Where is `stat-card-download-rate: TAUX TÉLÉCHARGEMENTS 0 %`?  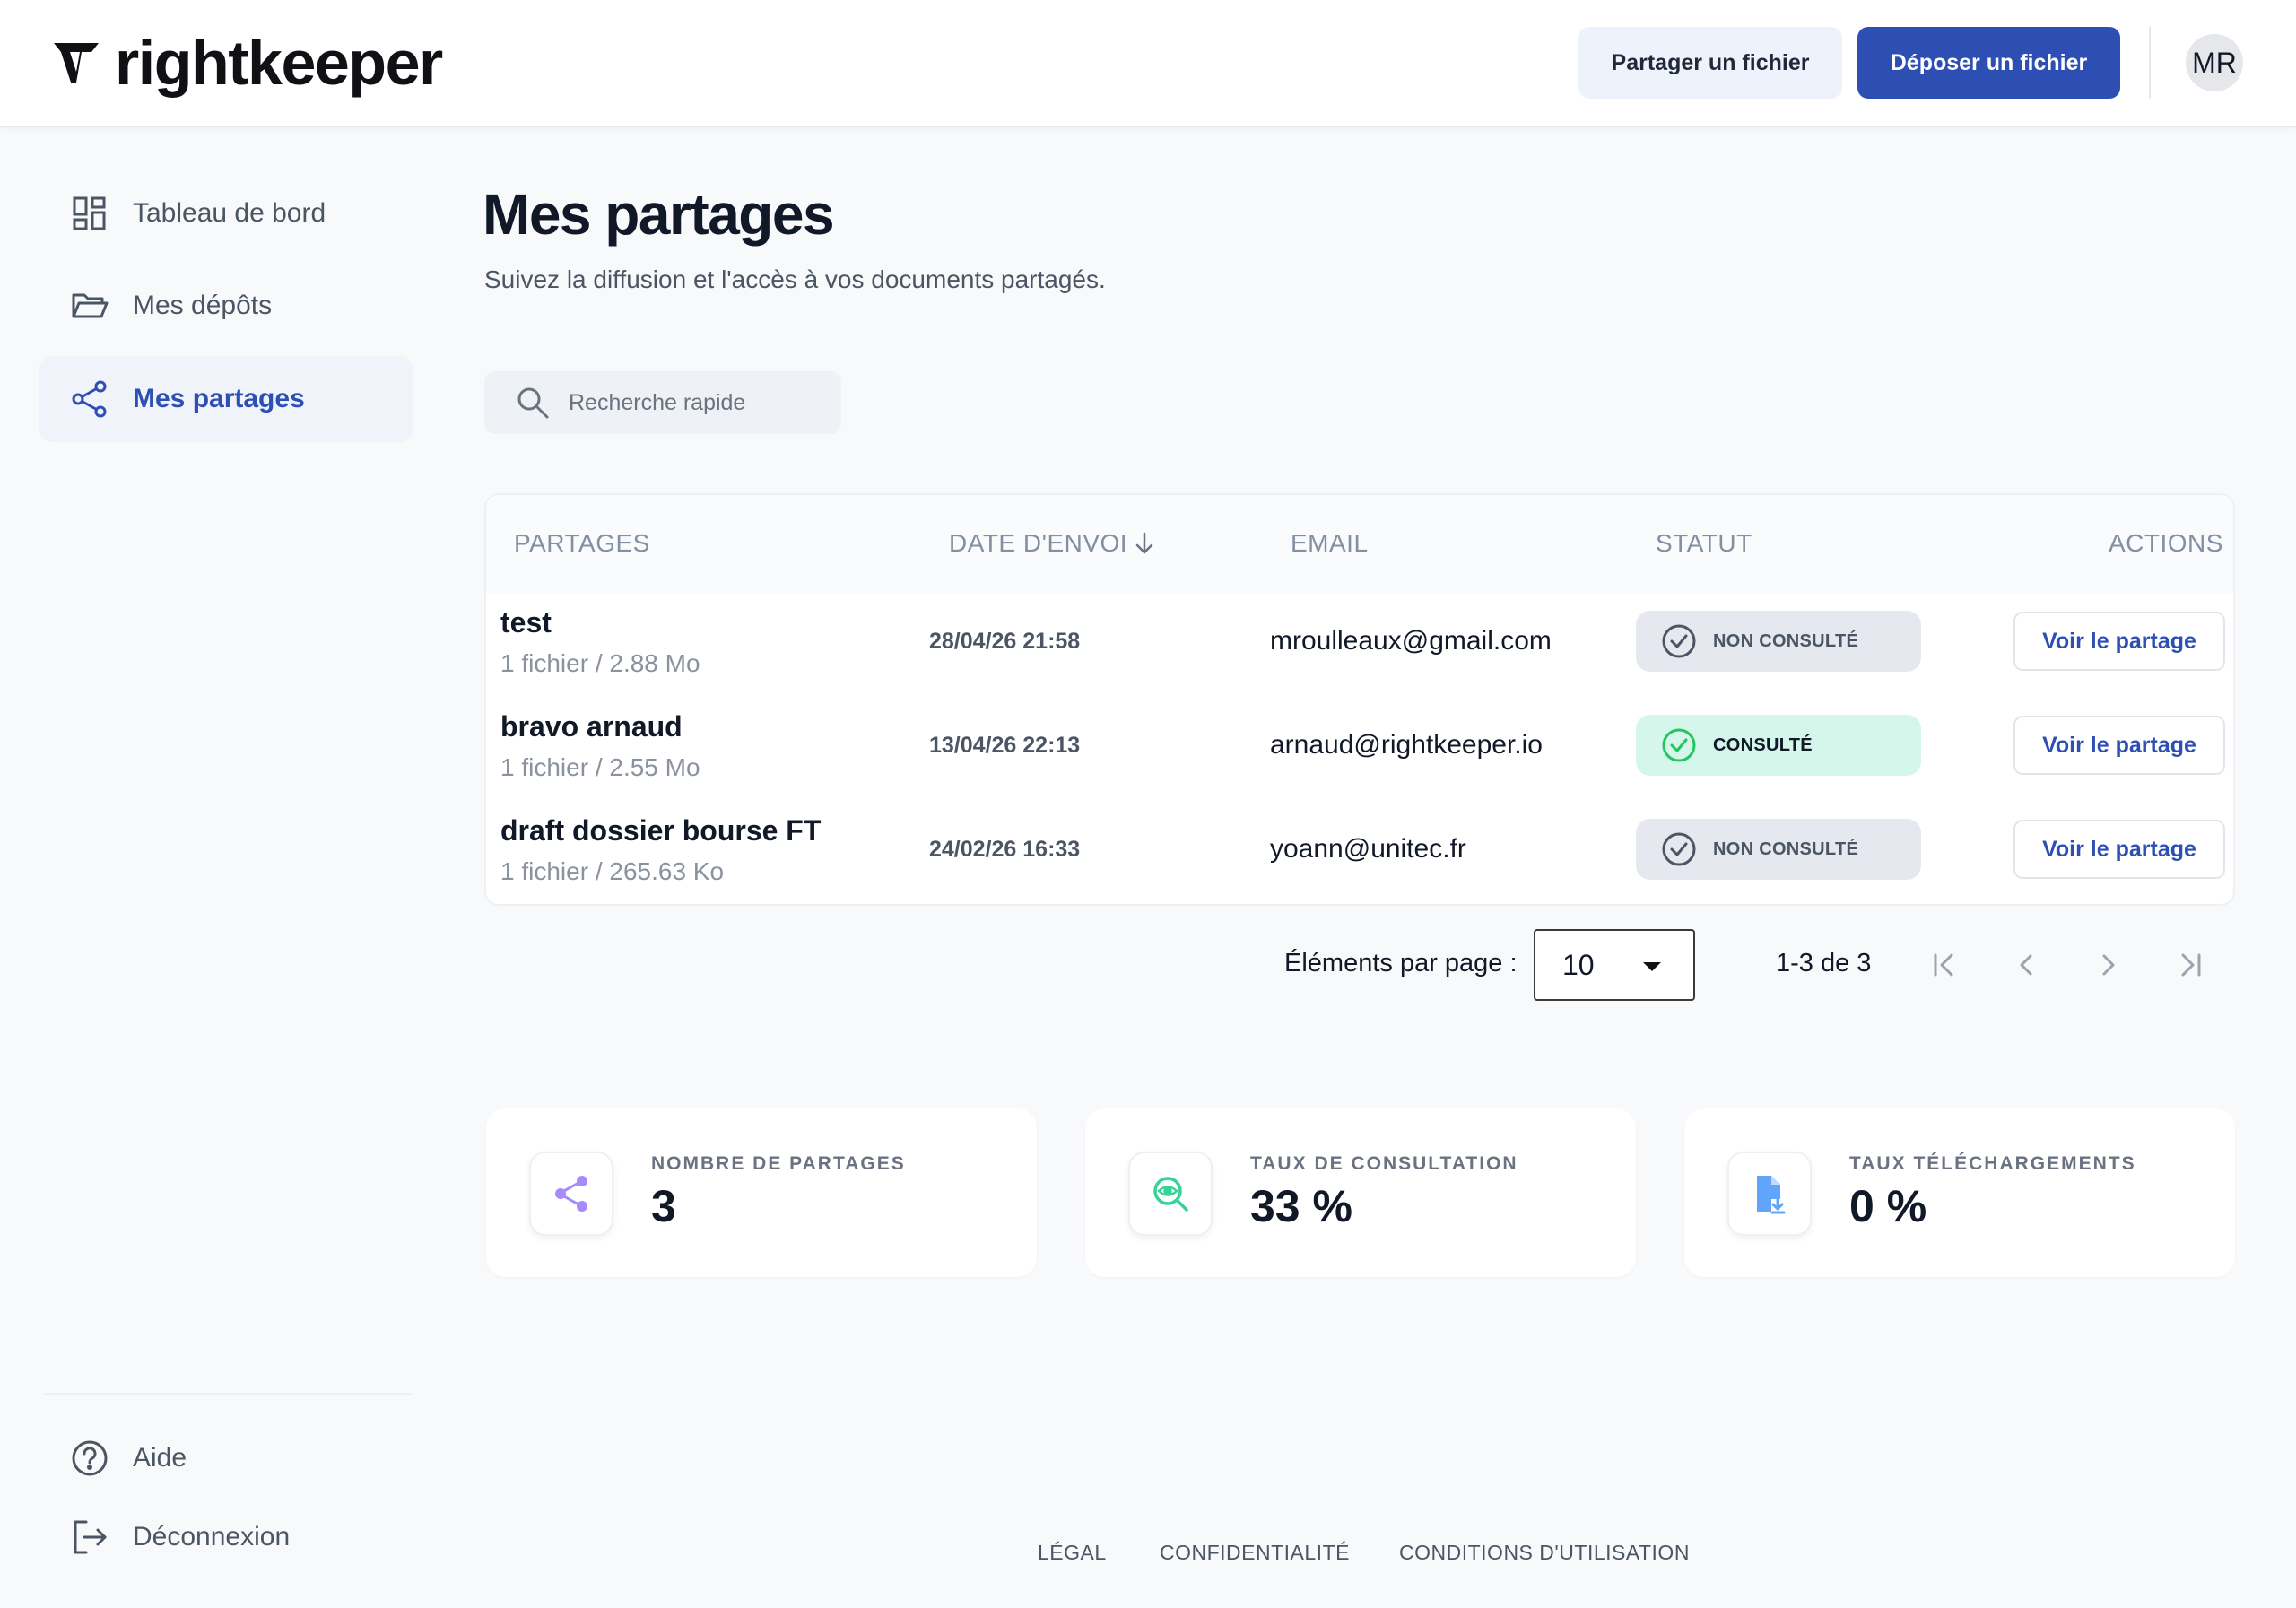 stat-card-download-rate: TAUX TÉLÉCHARGEMENTS 0 % is located at coordinates (1959, 1192).